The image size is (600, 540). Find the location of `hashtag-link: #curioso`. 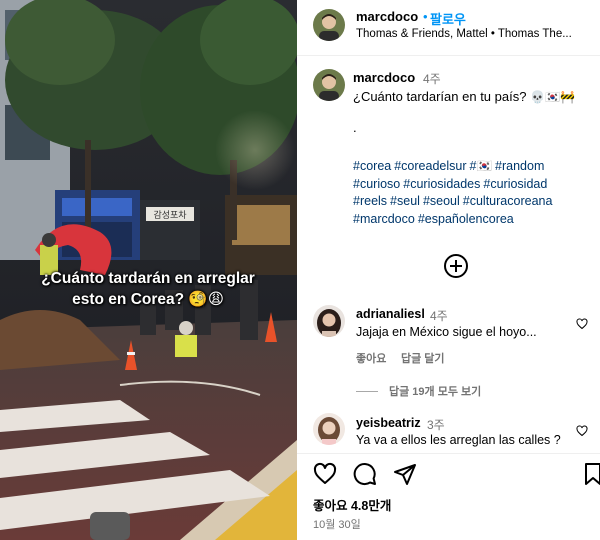

hashtag-link: #curioso is located at coordinates (376, 184).